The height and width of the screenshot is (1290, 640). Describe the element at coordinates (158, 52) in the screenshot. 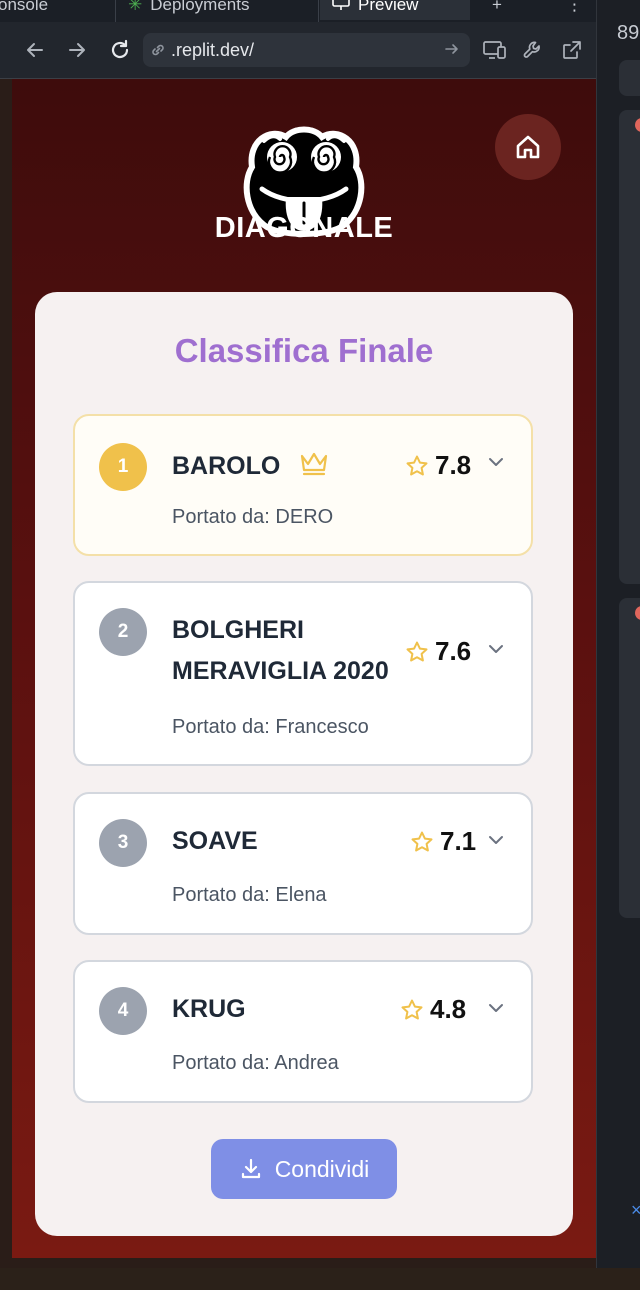

I see `link-icon` at that location.